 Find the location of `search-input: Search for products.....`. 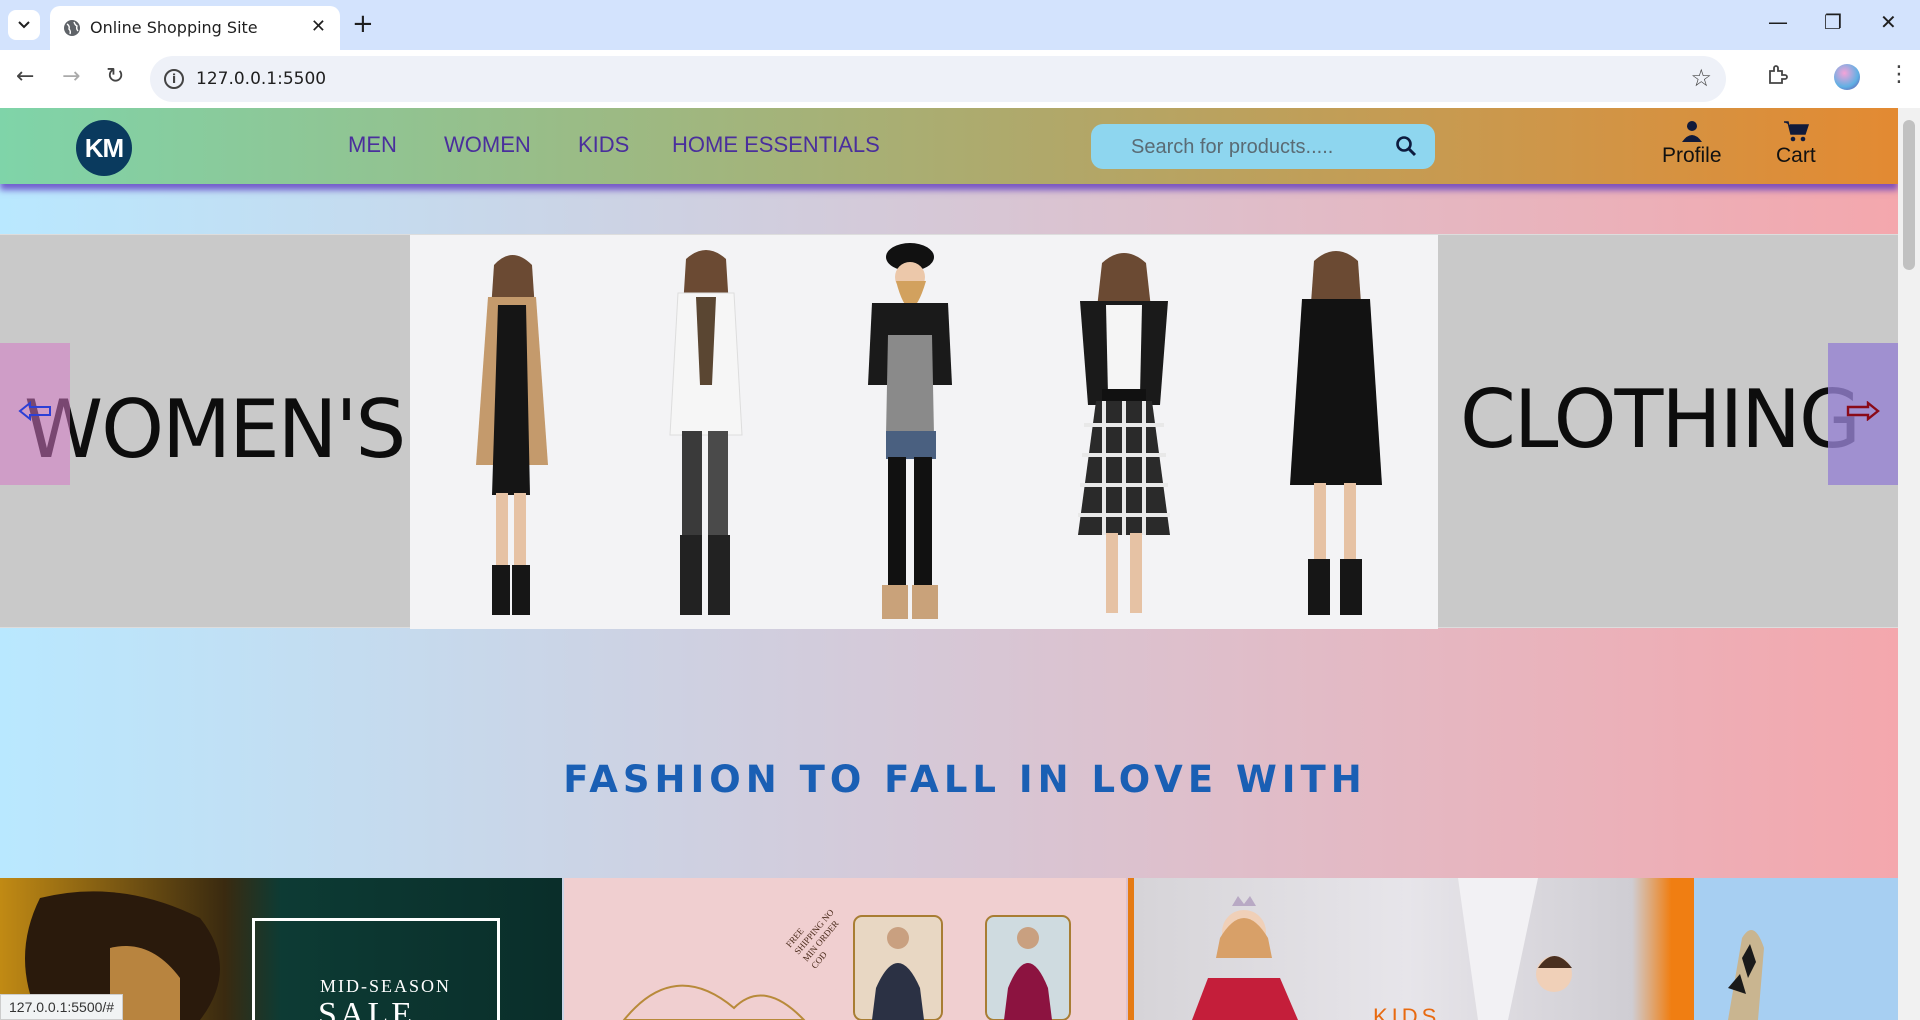

search-input: Search for products..... is located at coordinates (1232, 147).